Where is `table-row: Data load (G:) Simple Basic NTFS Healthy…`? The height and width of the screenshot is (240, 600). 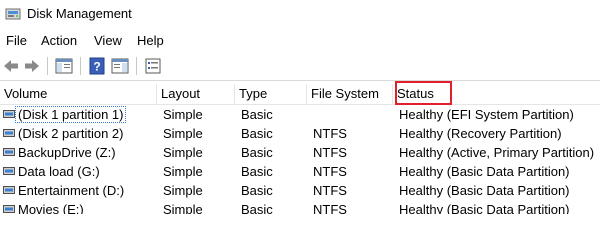 table-row: Data load (G:) Simple Basic NTFS Healthy… is located at coordinates (300, 171).